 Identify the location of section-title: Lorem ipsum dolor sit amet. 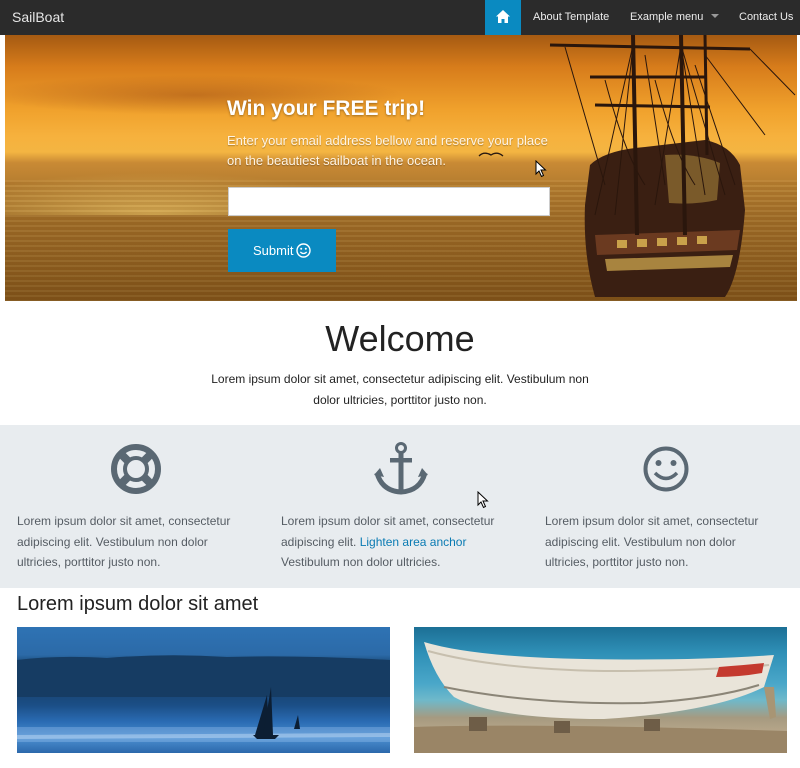
(138, 604).